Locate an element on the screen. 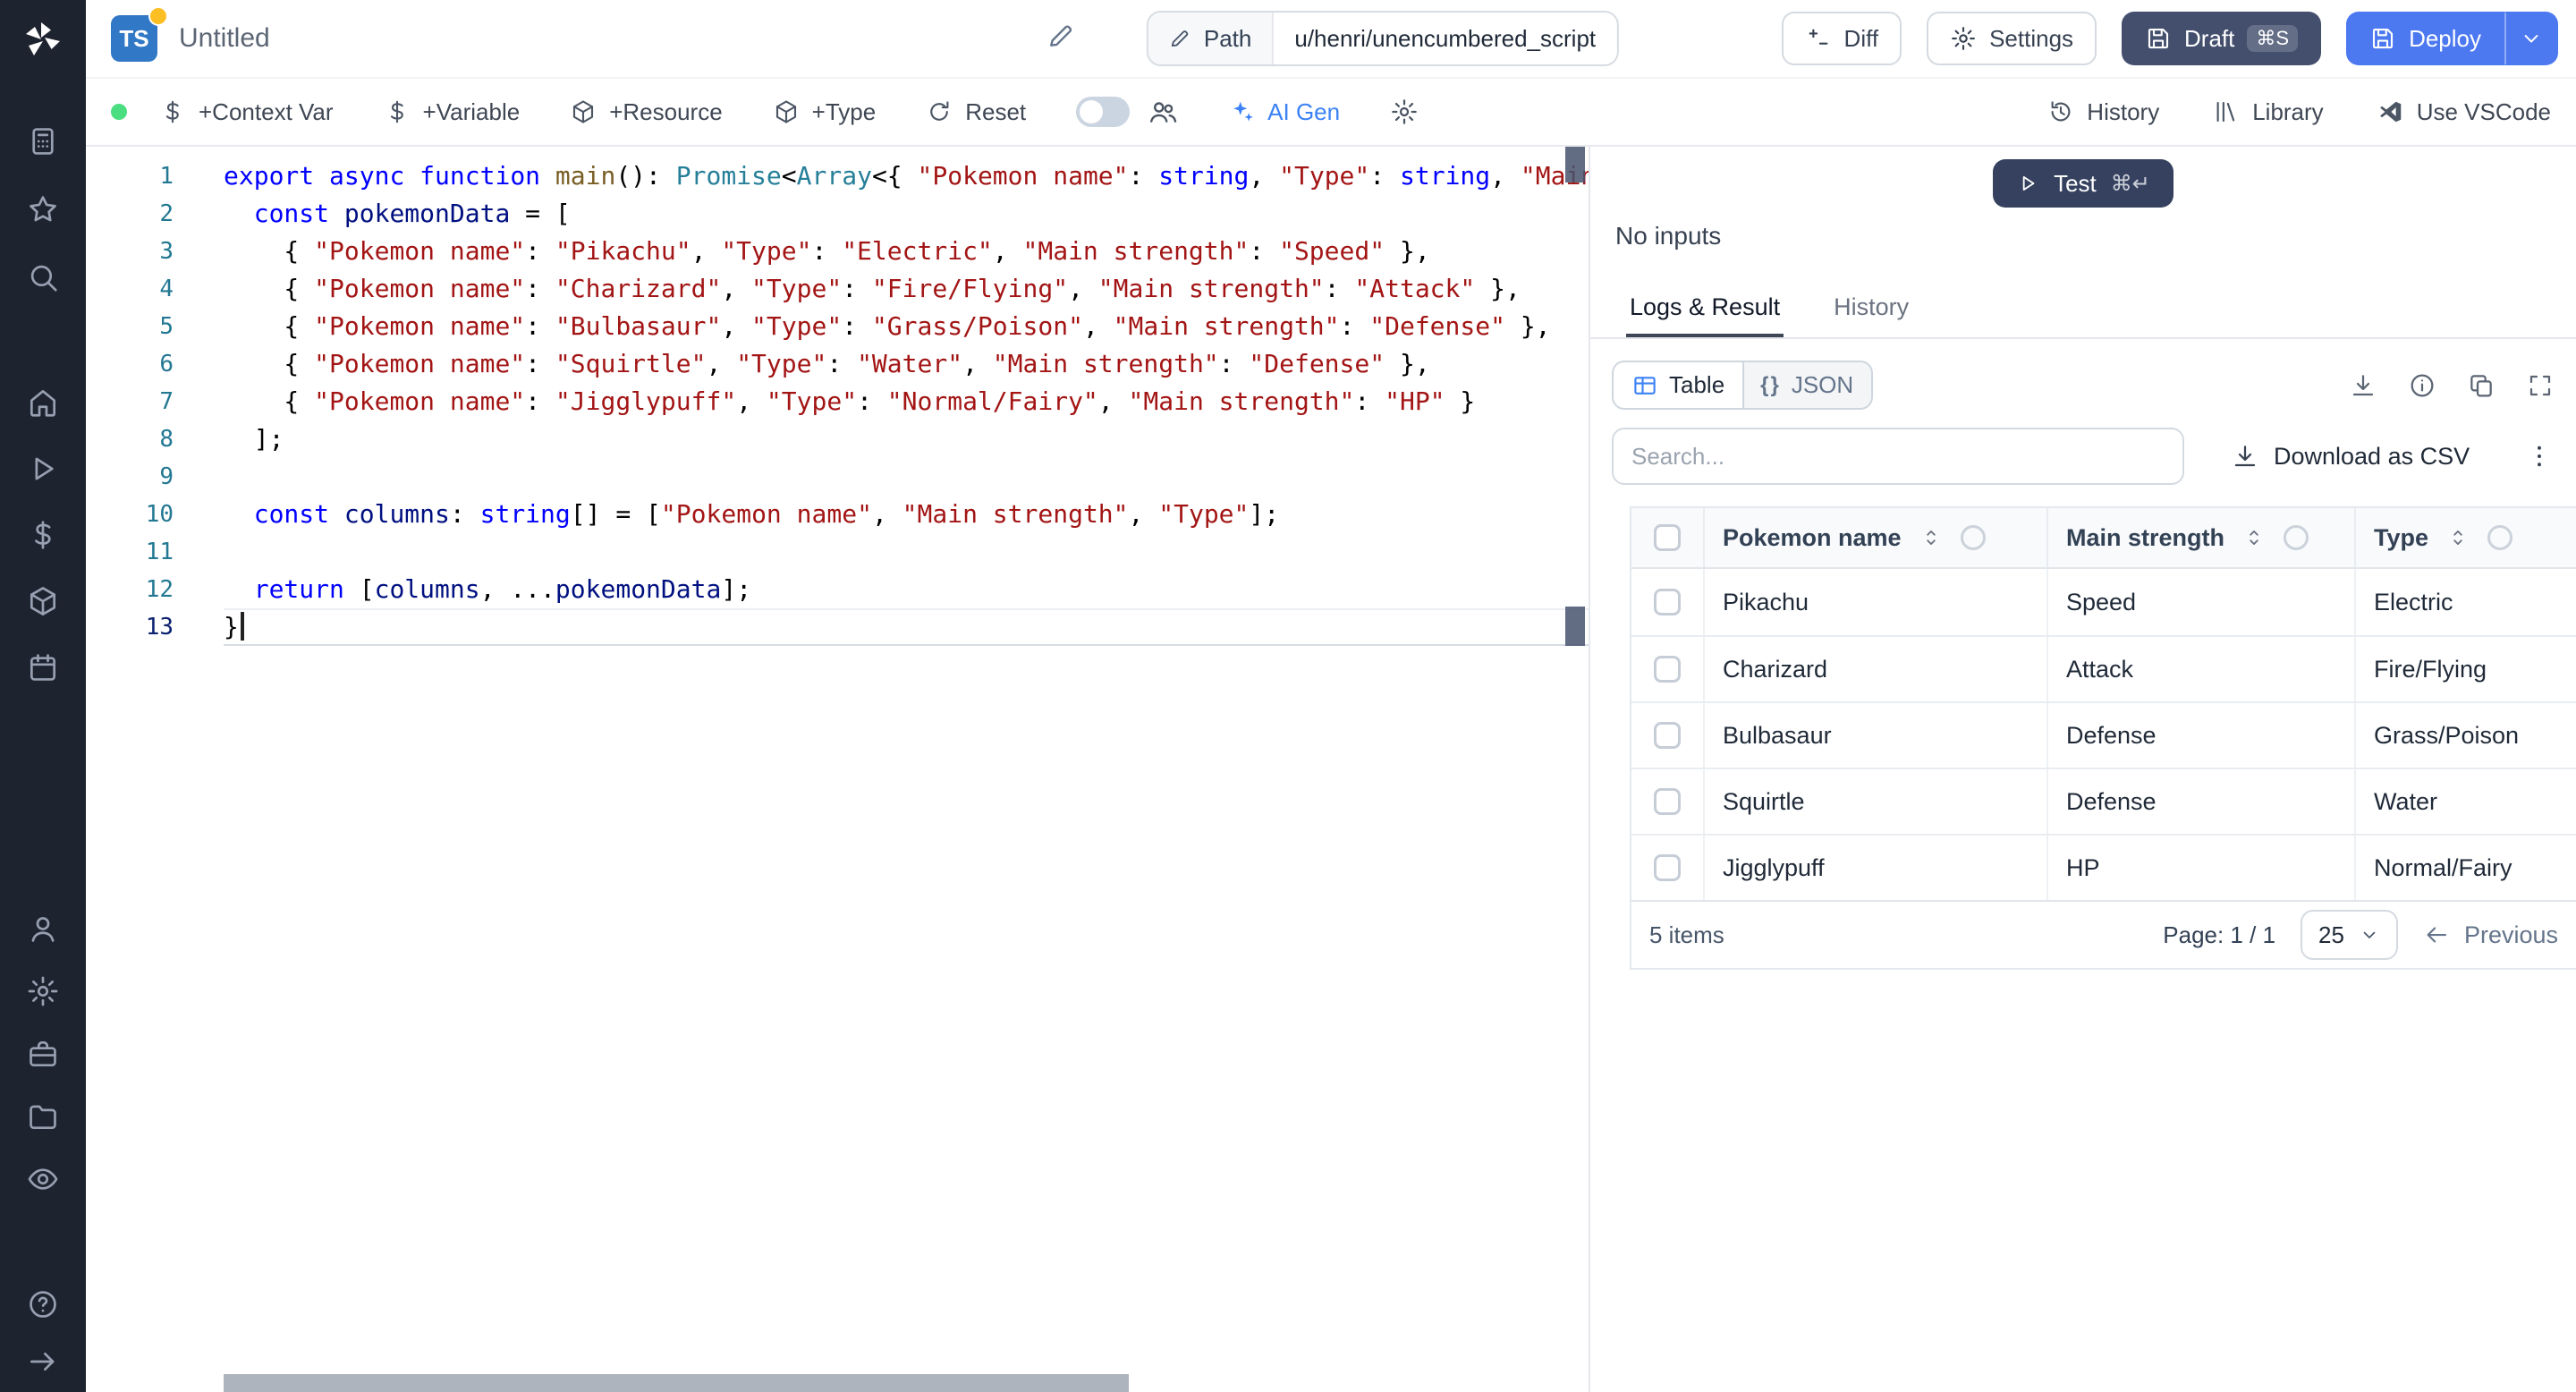 The height and width of the screenshot is (1392, 2576). previous-page-button: Previous is located at coordinates (2490, 935).